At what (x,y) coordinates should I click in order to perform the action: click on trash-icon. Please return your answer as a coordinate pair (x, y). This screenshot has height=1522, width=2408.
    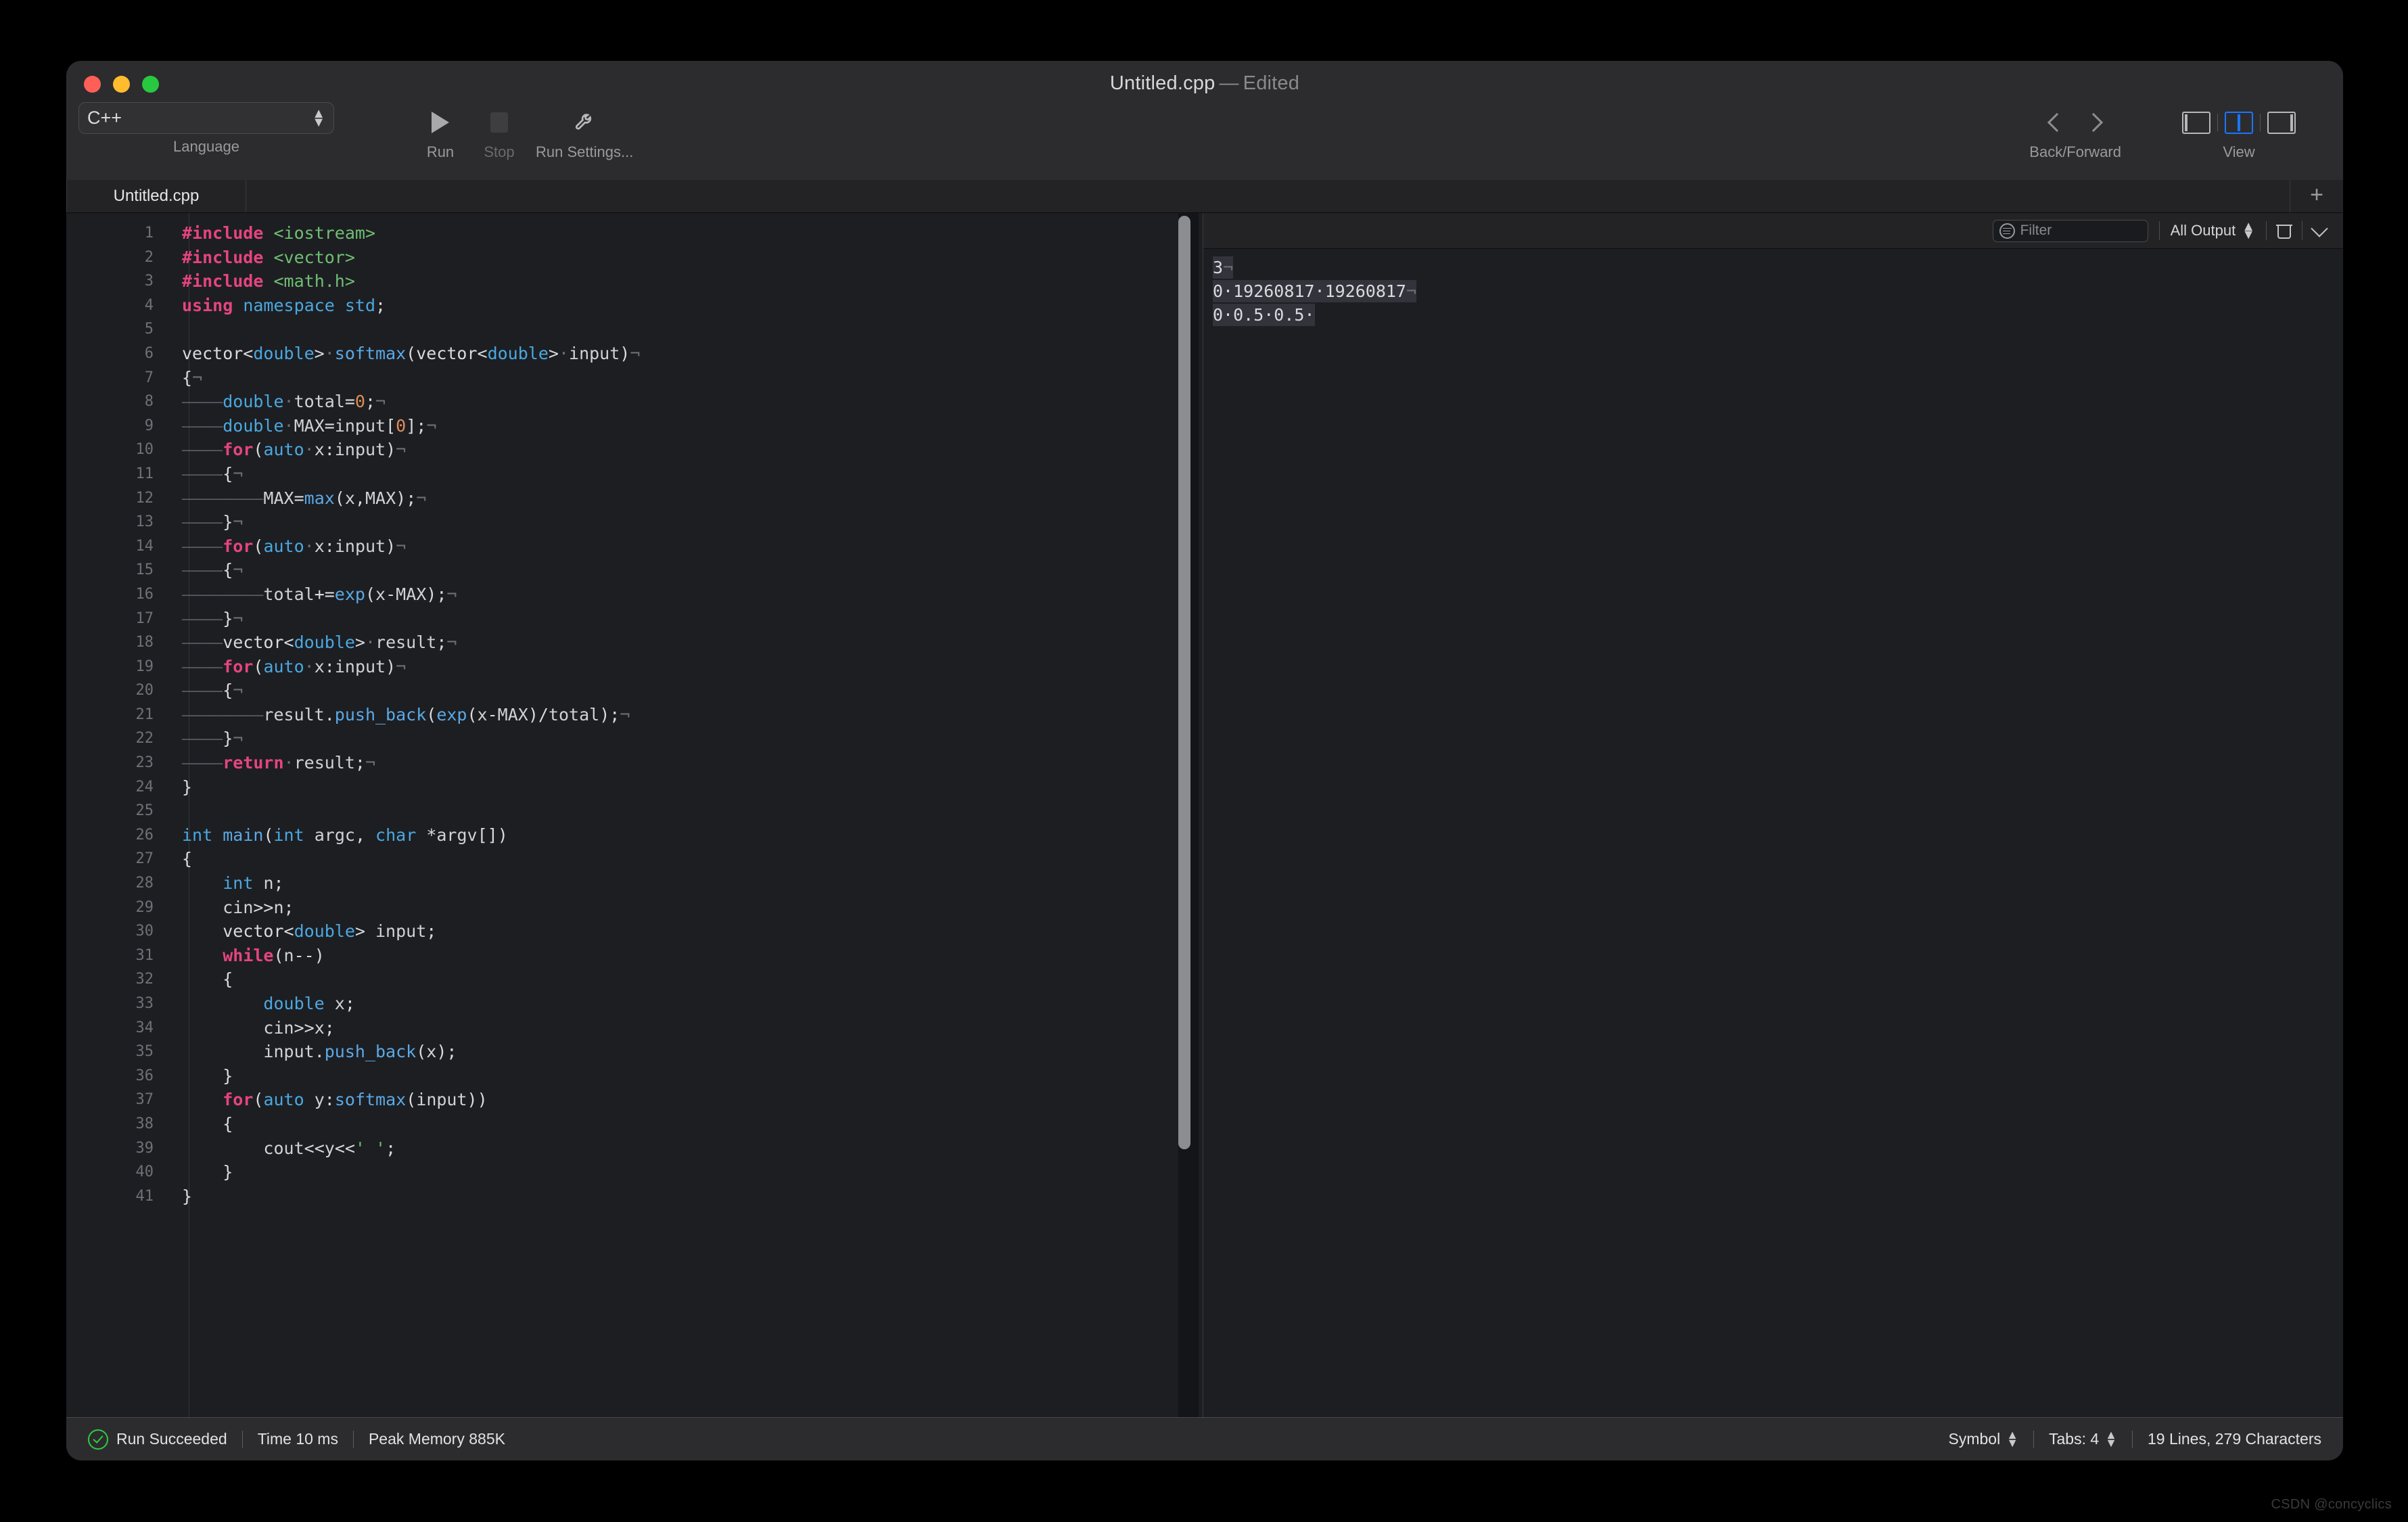
    Looking at the image, I should click on (2284, 231).